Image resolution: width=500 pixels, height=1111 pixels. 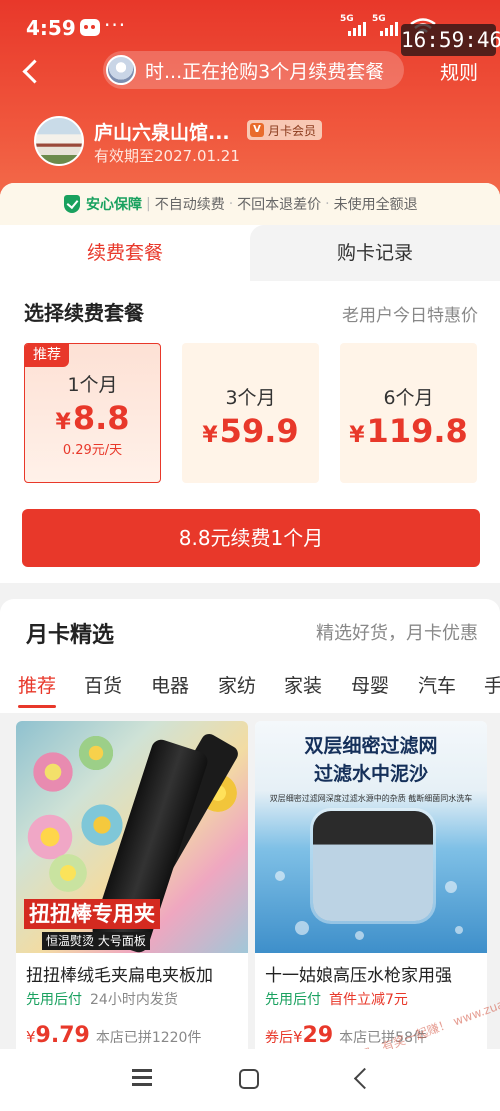 What do you see at coordinates (375, 205) in the screenshot?
I see `assurance-item: 未使用全额退` at bounding box center [375, 205].